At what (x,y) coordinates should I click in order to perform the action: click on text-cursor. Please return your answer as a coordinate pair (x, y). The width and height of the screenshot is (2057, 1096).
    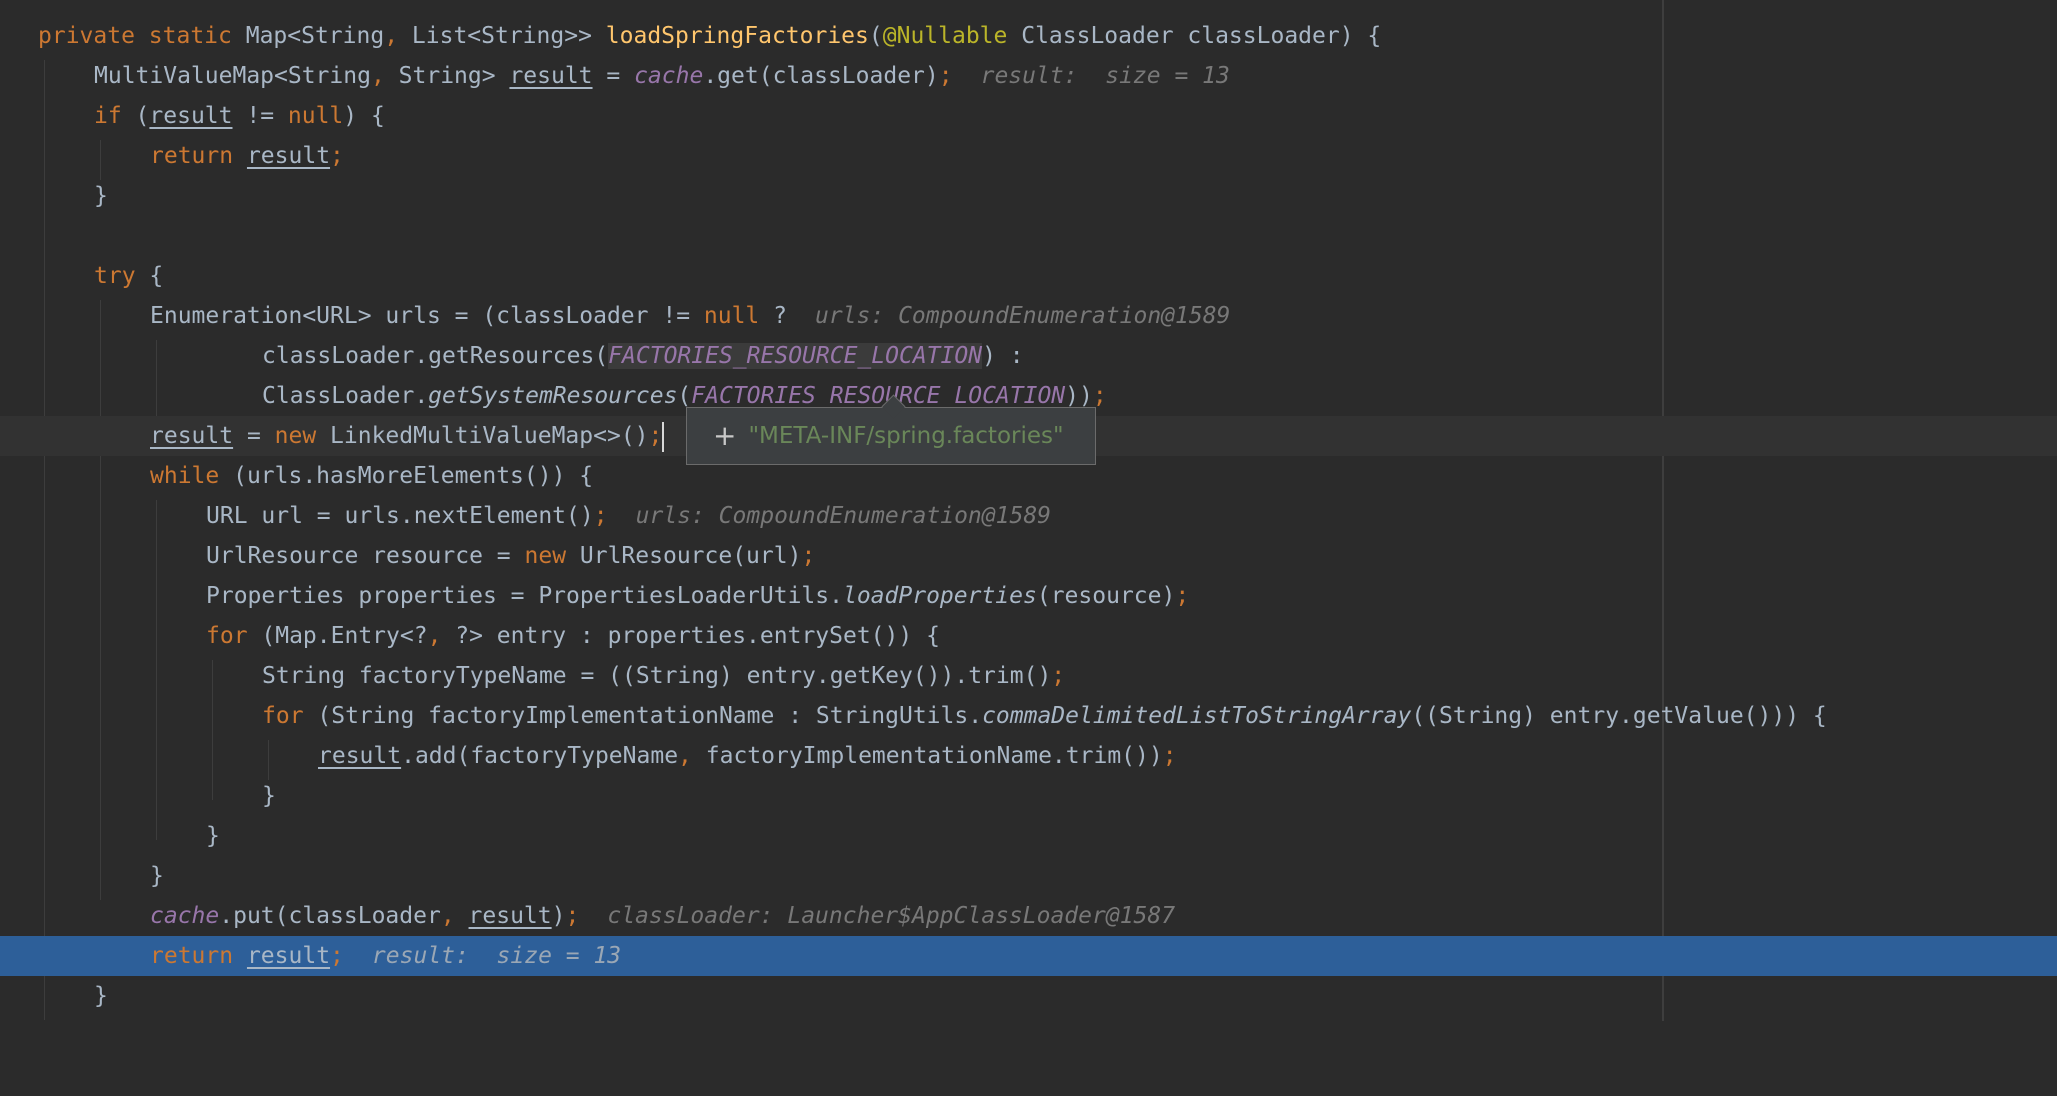
    Looking at the image, I should click on (663, 436).